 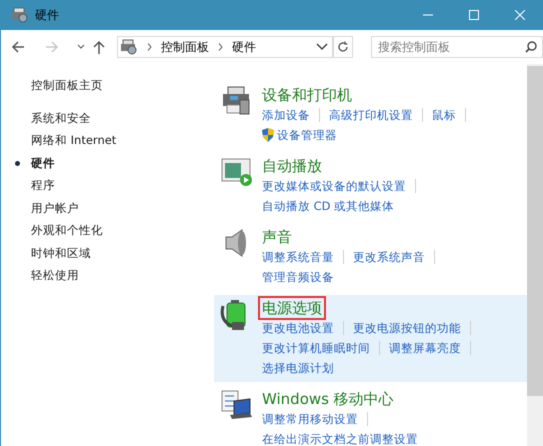 What do you see at coordinates (328, 206) in the screenshot?
I see `task-link: 自动播放 CD 或其他媒体` at bounding box center [328, 206].